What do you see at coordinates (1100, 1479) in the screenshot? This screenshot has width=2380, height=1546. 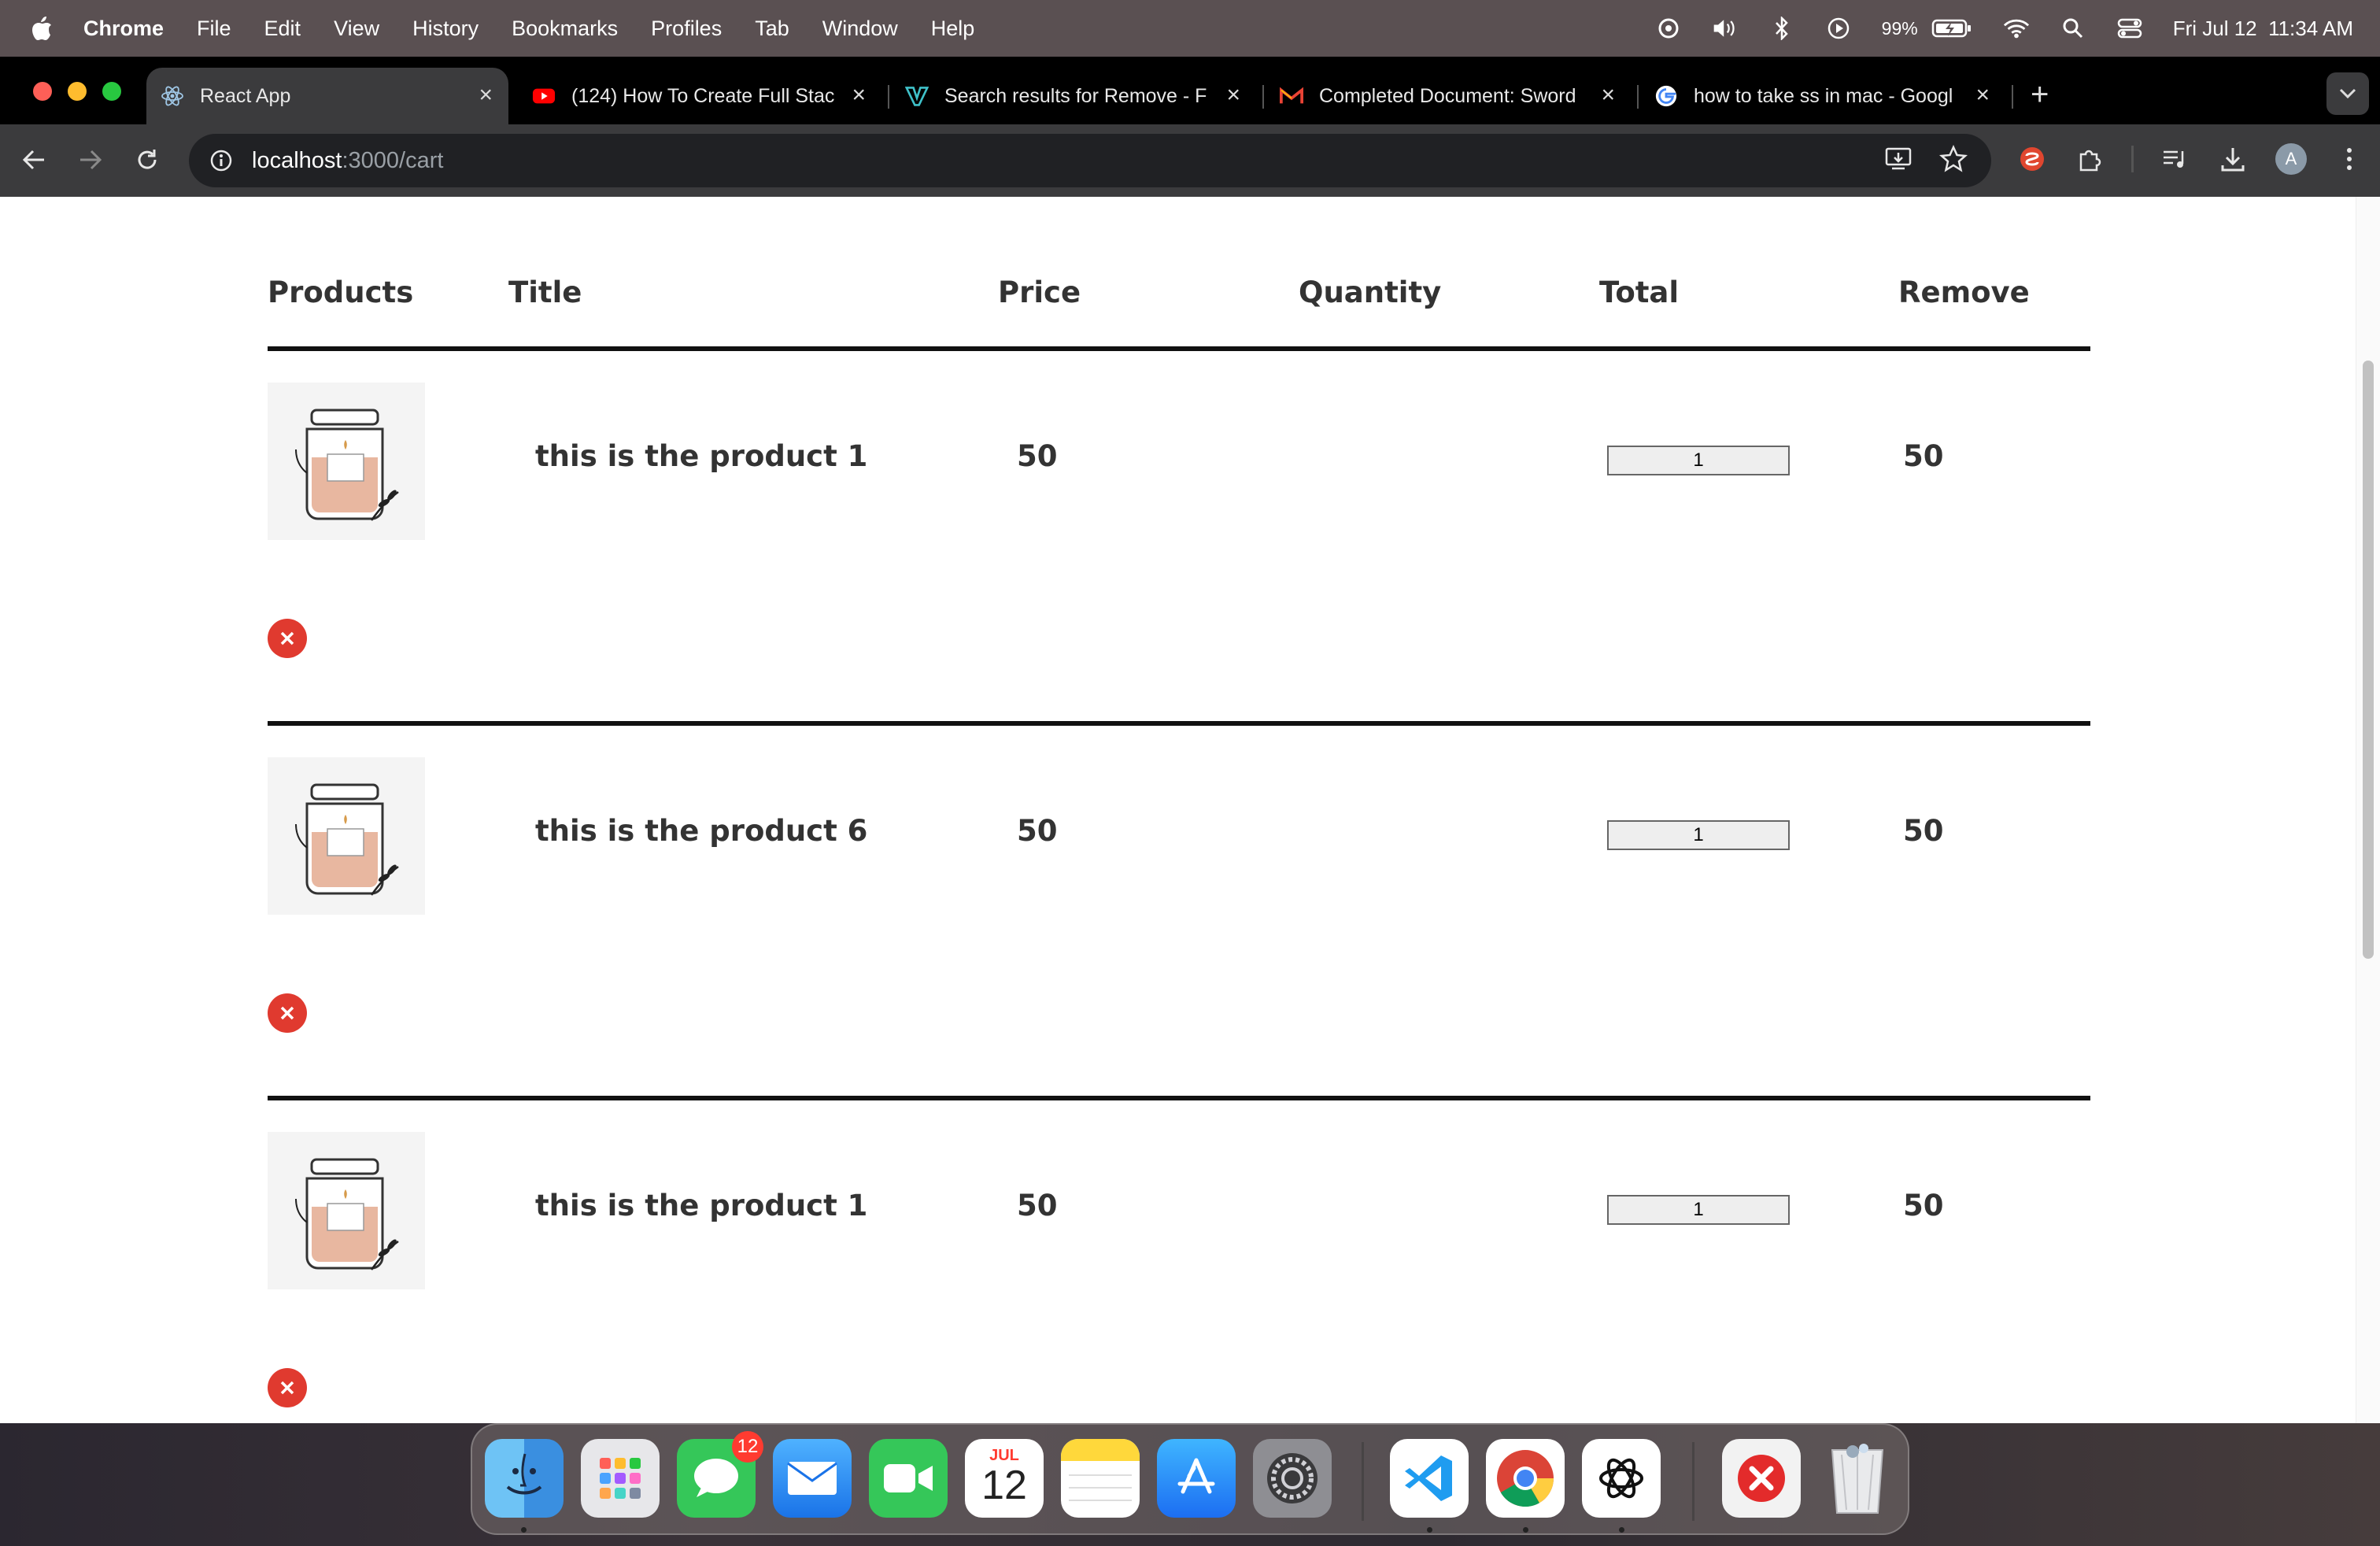 I see `notes-icon` at bounding box center [1100, 1479].